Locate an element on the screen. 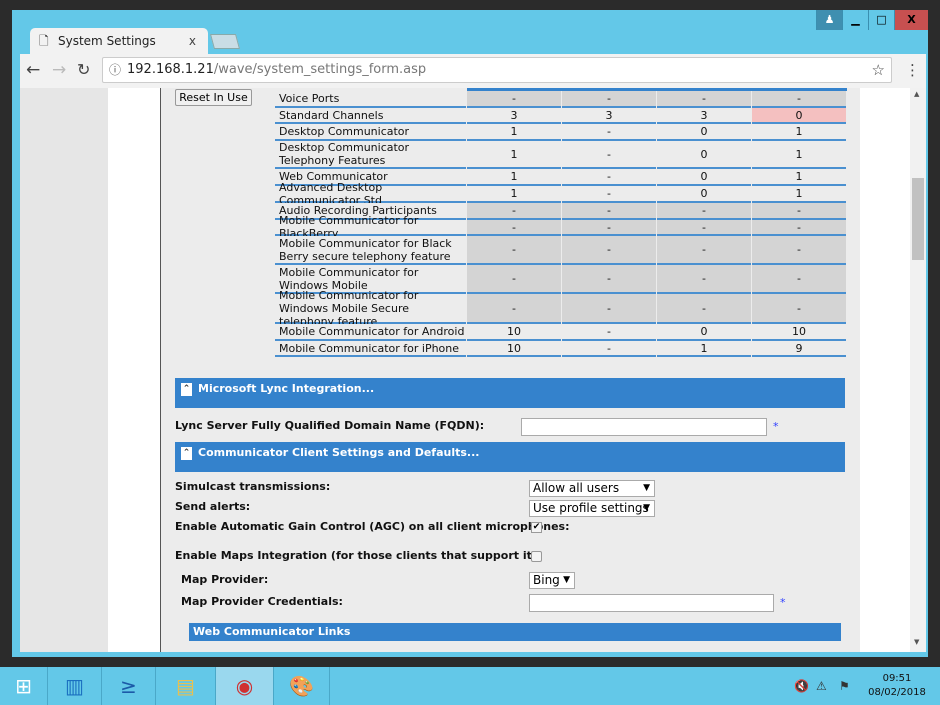  dropdown-arrow-icon: ▼ is located at coordinates (566, 580).